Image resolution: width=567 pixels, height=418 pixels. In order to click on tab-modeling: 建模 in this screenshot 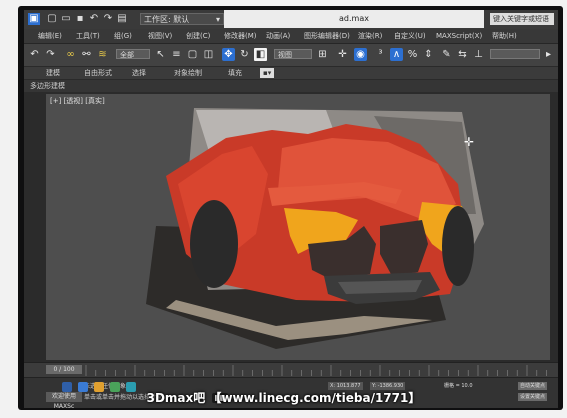, I will do `click(53, 73)`.